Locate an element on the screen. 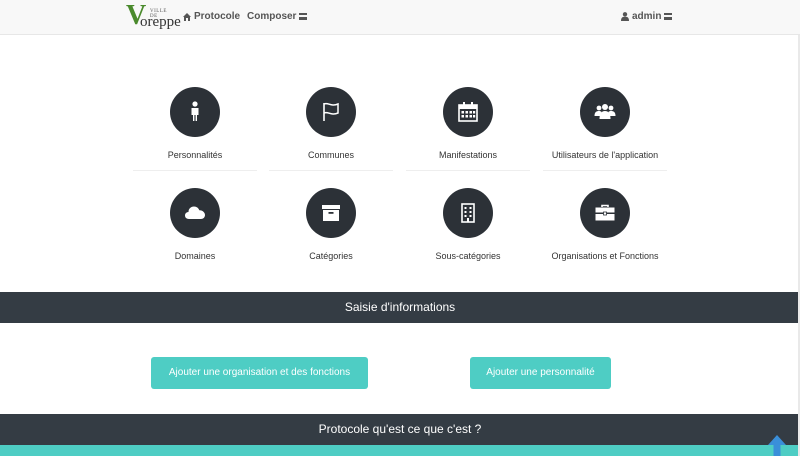 Image resolution: width=800 pixels, height=456 pixels. tile-manifestations: Manifestations is located at coordinates (468, 129).